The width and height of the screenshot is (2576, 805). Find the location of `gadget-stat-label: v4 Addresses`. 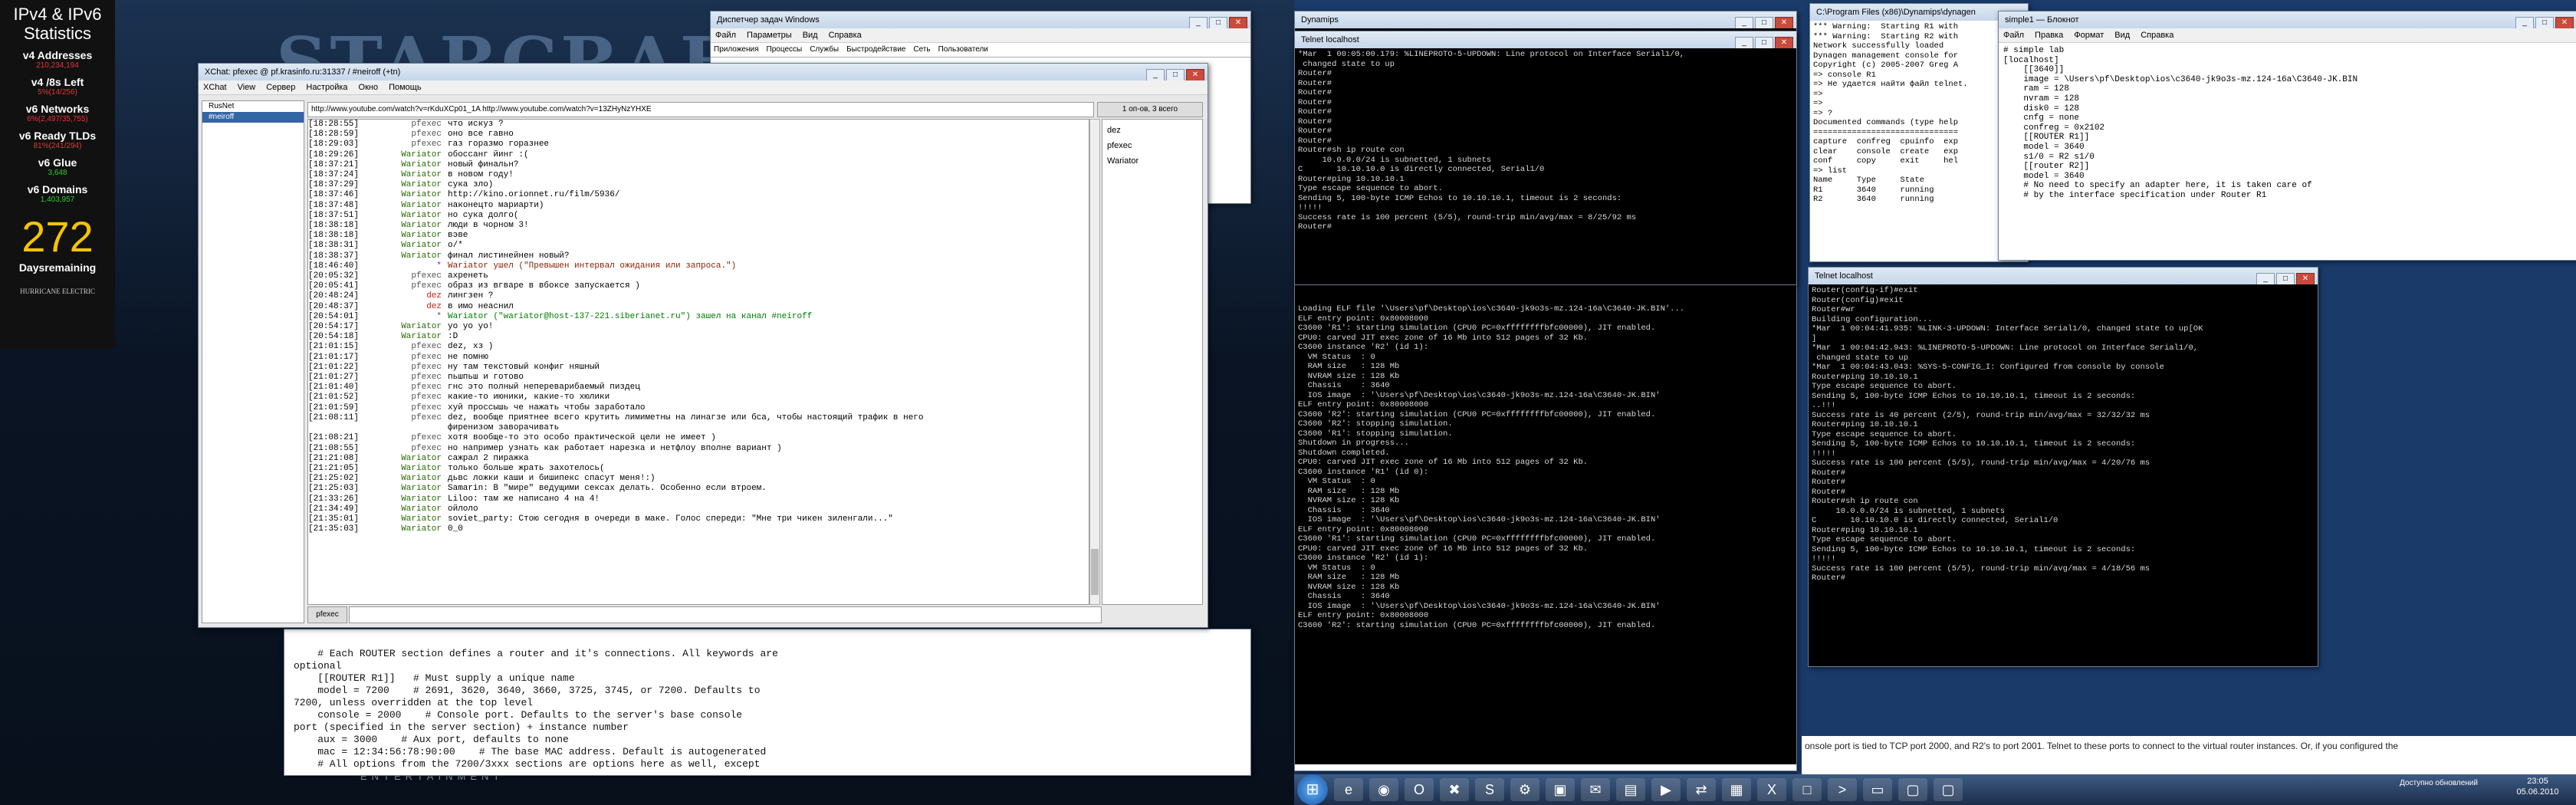

gadget-stat-label: v4 Addresses is located at coordinates (58, 55).